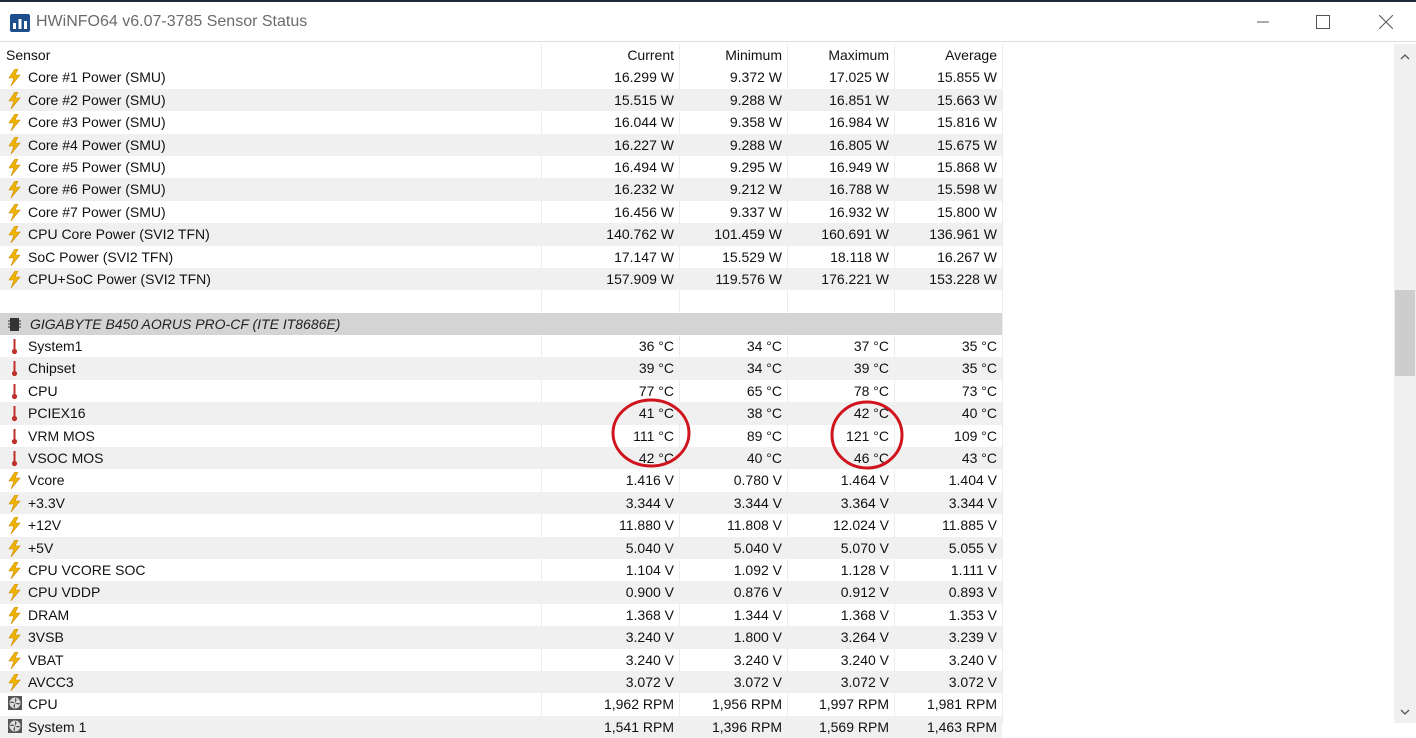 The width and height of the screenshot is (1416, 738). I want to click on table-row: Vcore 1.416 V 0.780 V 1.464 V 1.404 V, so click(501, 480).